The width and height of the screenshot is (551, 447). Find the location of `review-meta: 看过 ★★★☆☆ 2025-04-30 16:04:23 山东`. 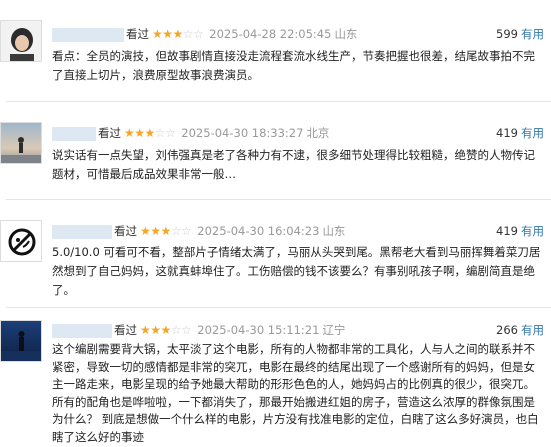

review-meta: 看过 ★★★☆☆ 2025-04-30 16:04:23 山东 is located at coordinates (198, 231).